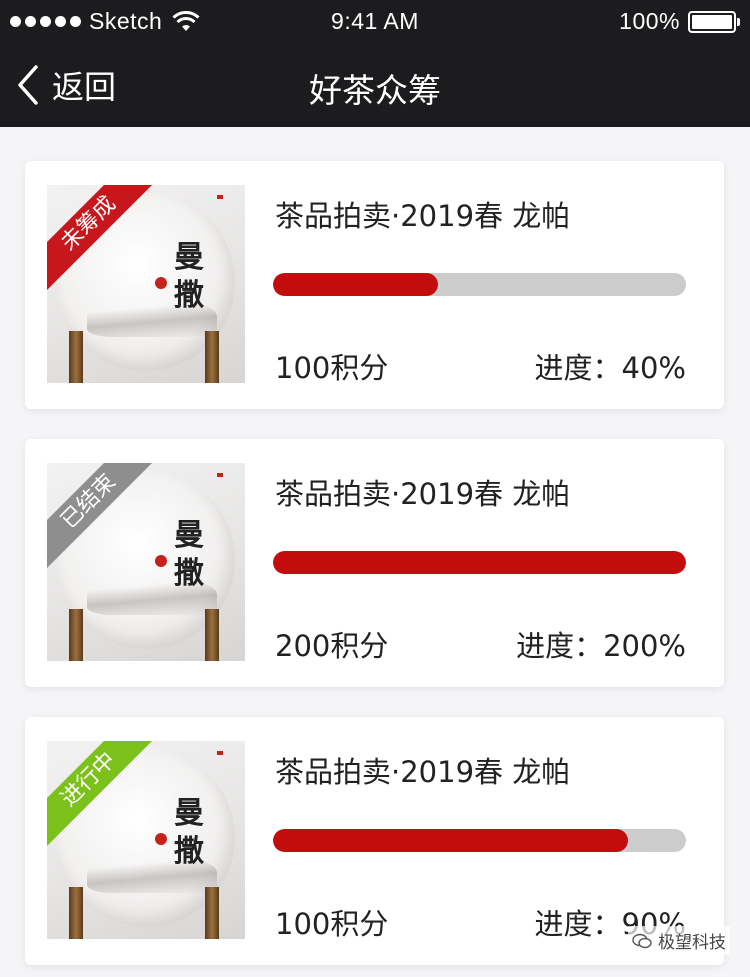  Describe the element at coordinates (714, 21) in the screenshot. I see `battery-icon` at that location.